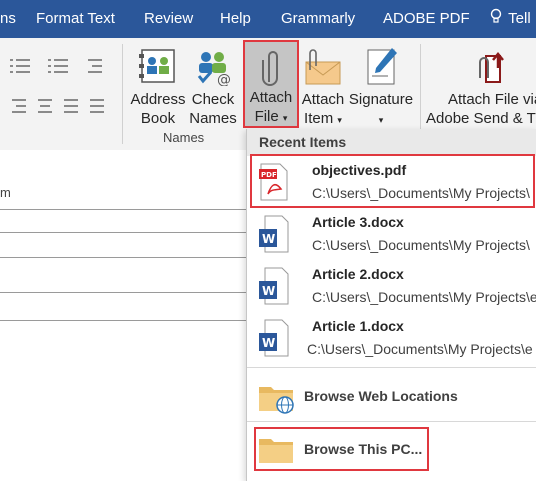 The width and height of the screenshot is (536, 481). I want to click on attach-file-label: Attach File ▾, so click(271, 107).